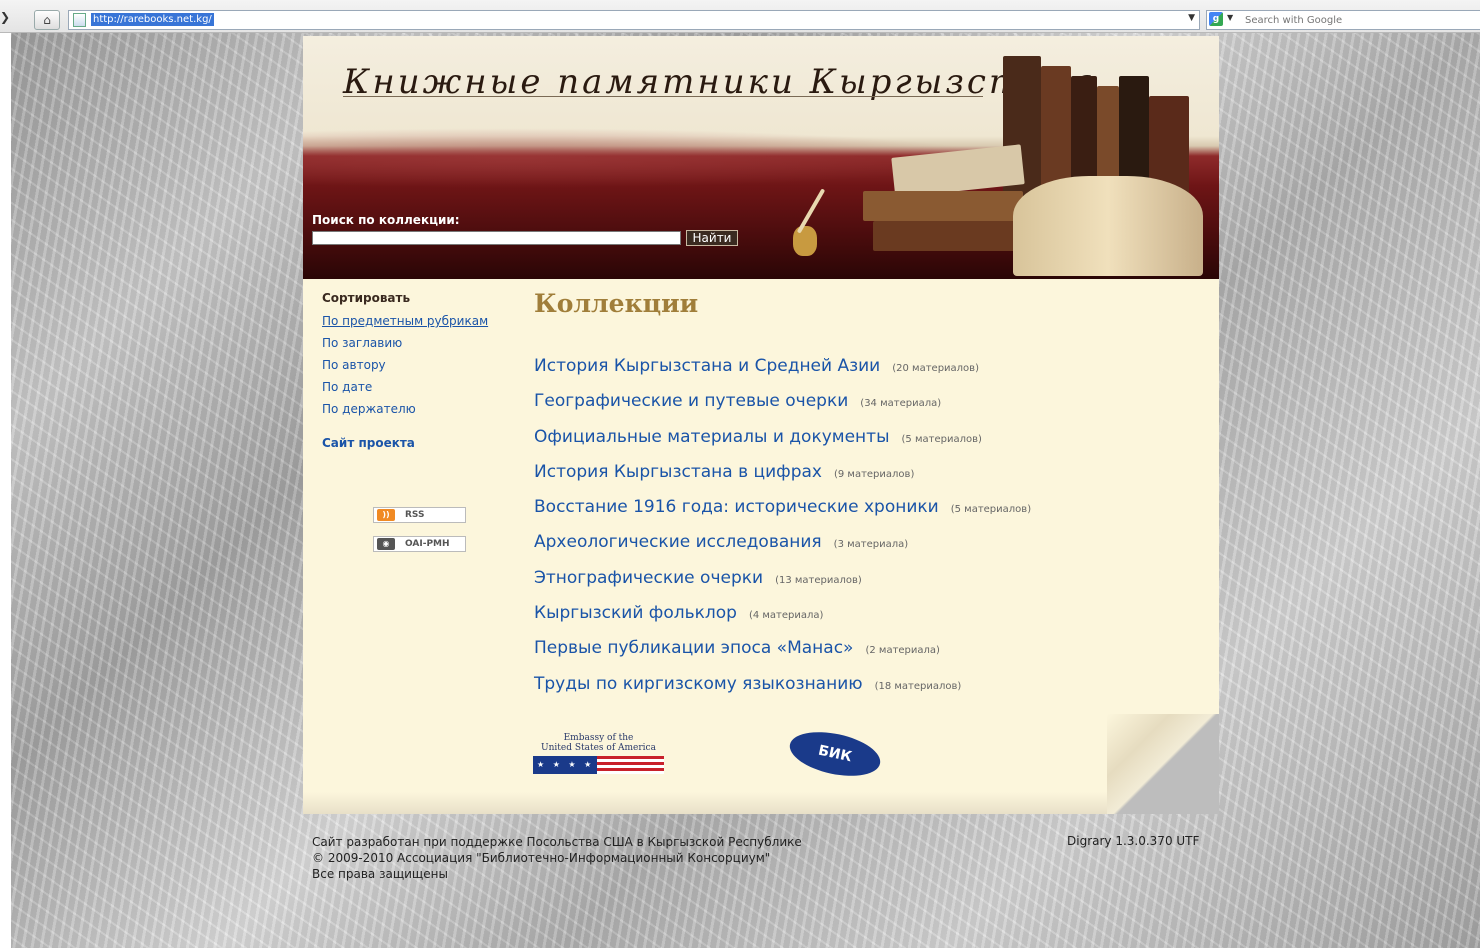 The image size is (1480, 948). I want to click on project-site-link: Сайт проекта, so click(422, 443).